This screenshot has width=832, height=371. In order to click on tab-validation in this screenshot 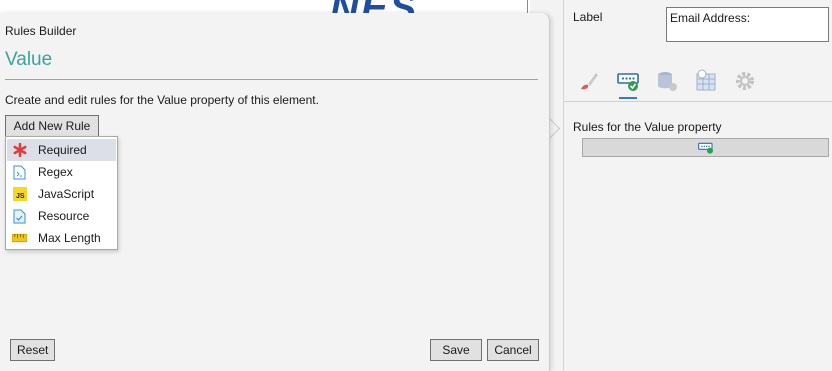, I will do `click(628, 82)`.